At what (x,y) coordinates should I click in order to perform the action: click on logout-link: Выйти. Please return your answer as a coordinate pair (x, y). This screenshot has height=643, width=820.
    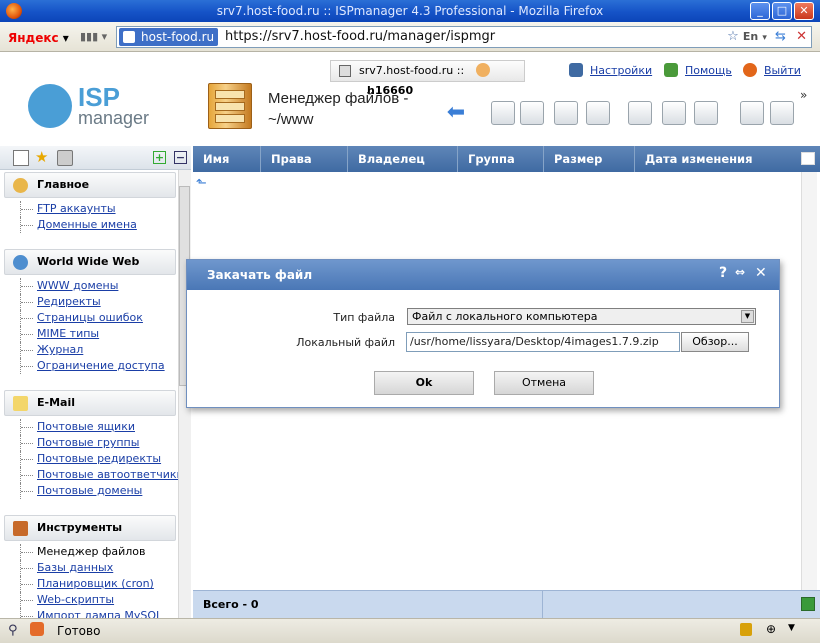
    Looking at the image, I should click on (782, 70).